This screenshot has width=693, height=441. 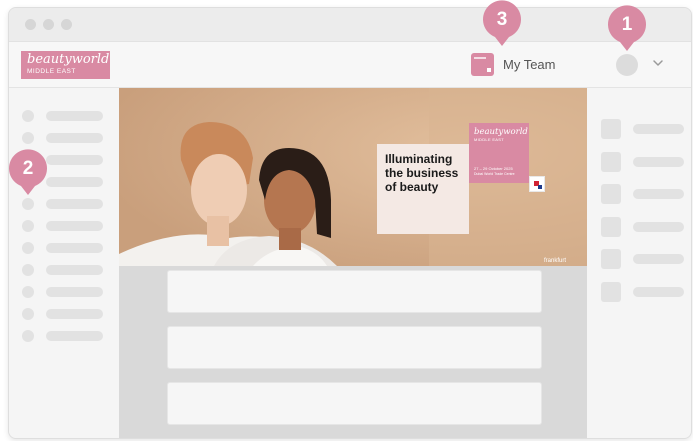 I want to click on right-sidebar, so click(x=639, y=263).